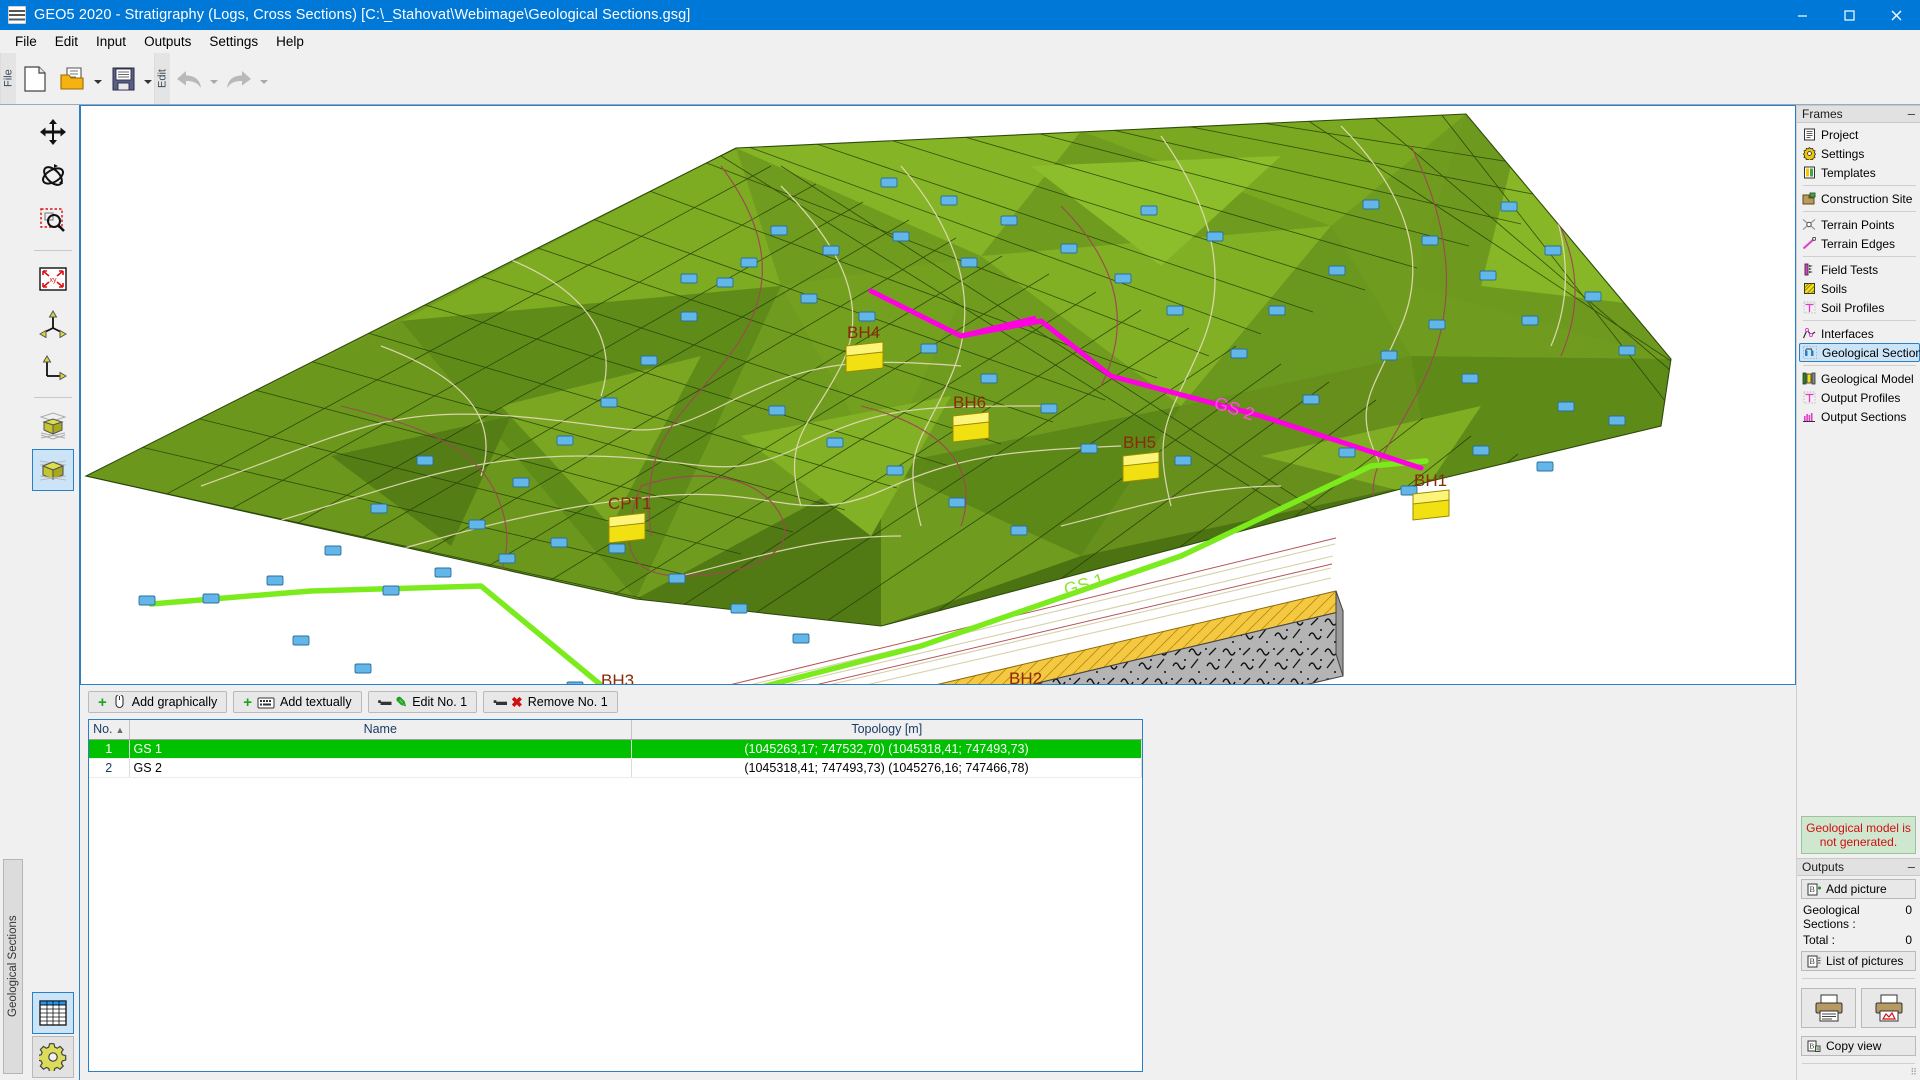 The width and height of the screenshot is (1920, 1080). What do you see at coordinates (1809, 154) in the screenshot?
I see `gear-icon` at bounding box center [1809, 154].